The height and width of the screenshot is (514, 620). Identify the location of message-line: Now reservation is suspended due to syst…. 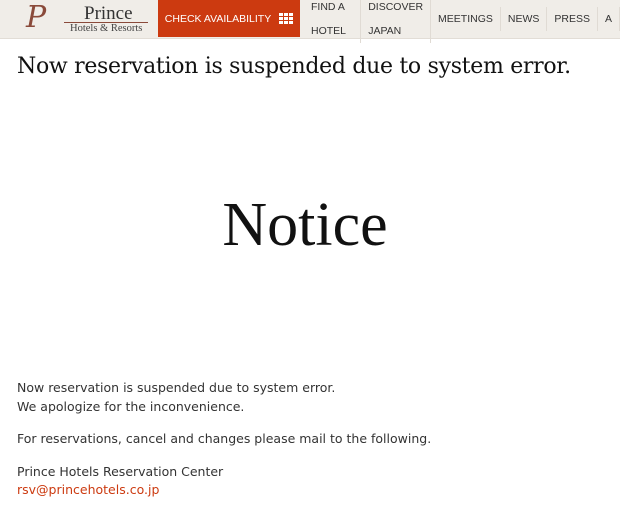
(176, 387).